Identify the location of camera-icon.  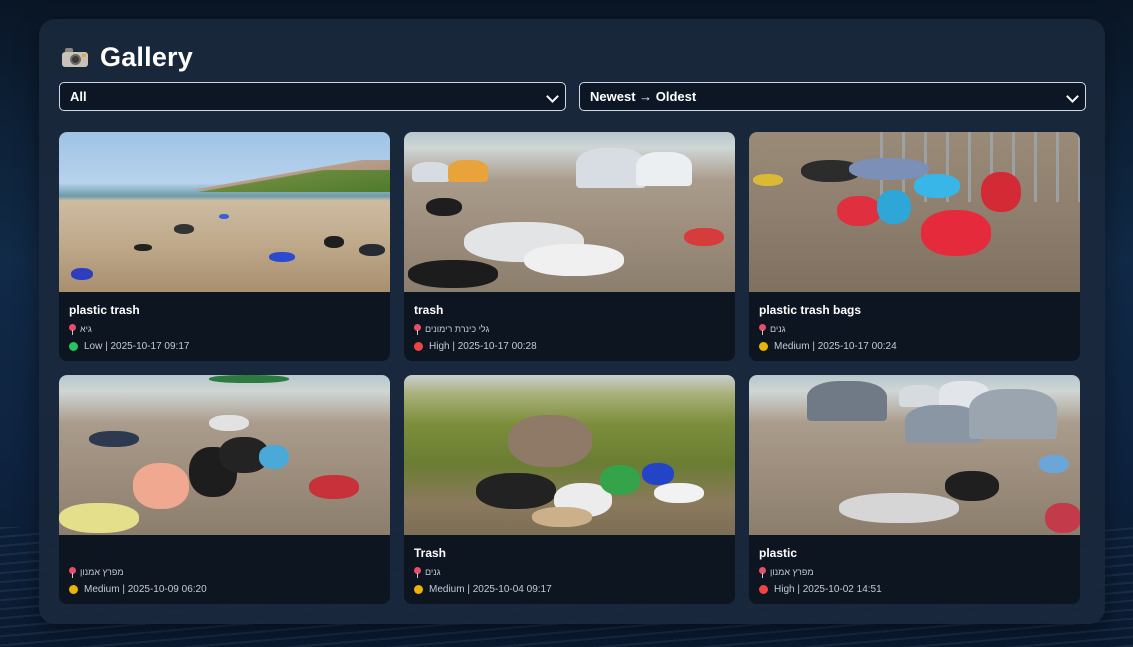
(75, 57).